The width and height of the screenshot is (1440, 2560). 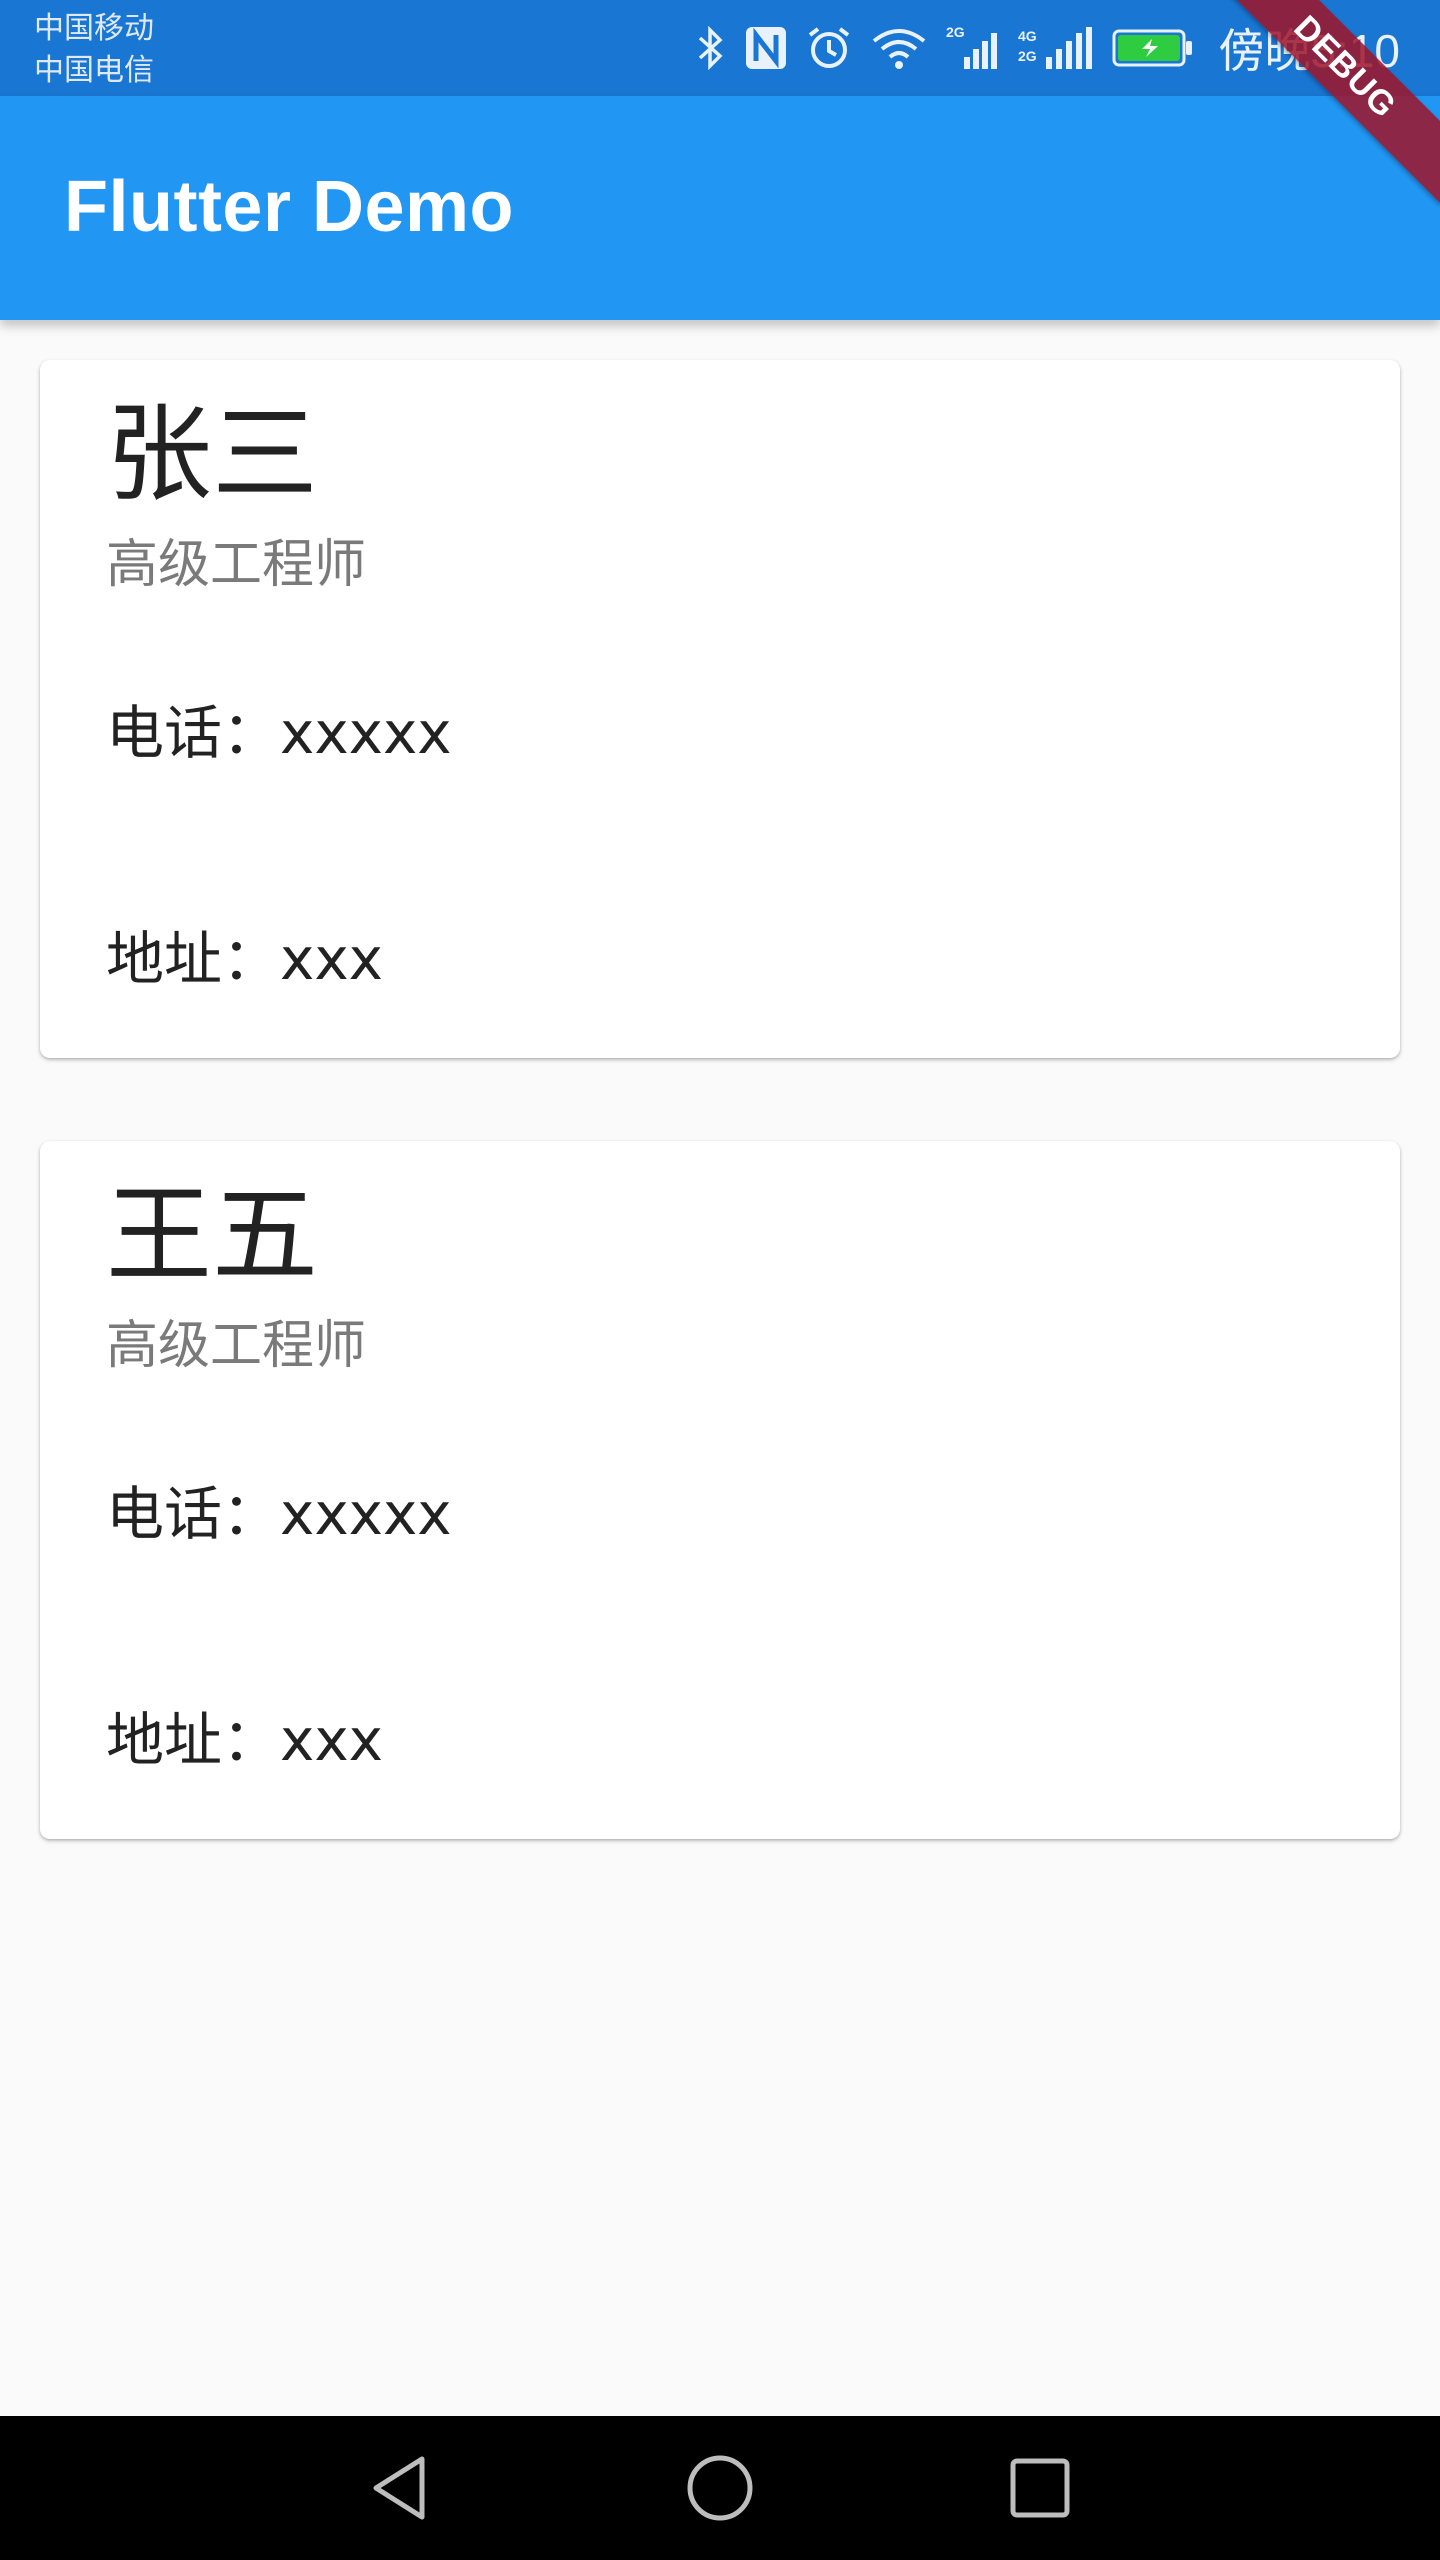 I want to click on nav-back-button, so click(x=400, y=2488).